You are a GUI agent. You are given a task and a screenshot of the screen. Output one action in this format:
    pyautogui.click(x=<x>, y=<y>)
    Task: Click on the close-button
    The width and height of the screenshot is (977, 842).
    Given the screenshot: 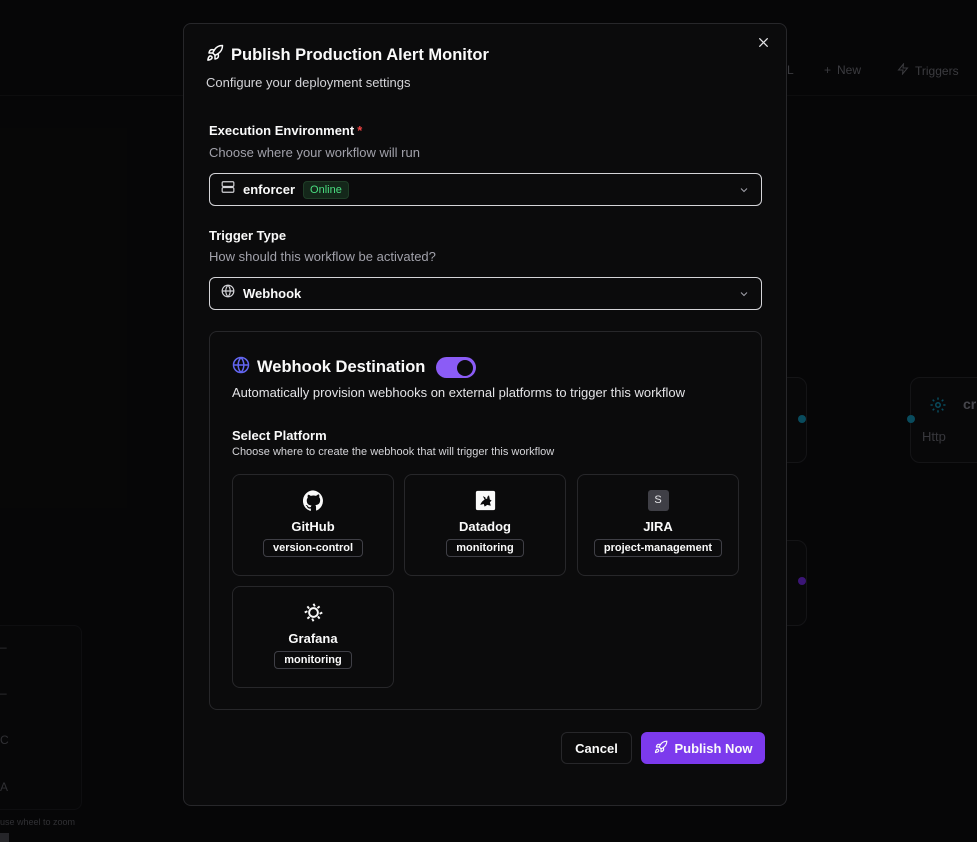 What is the action you would take?
    pyautogui.click(x=763, y=45)
    